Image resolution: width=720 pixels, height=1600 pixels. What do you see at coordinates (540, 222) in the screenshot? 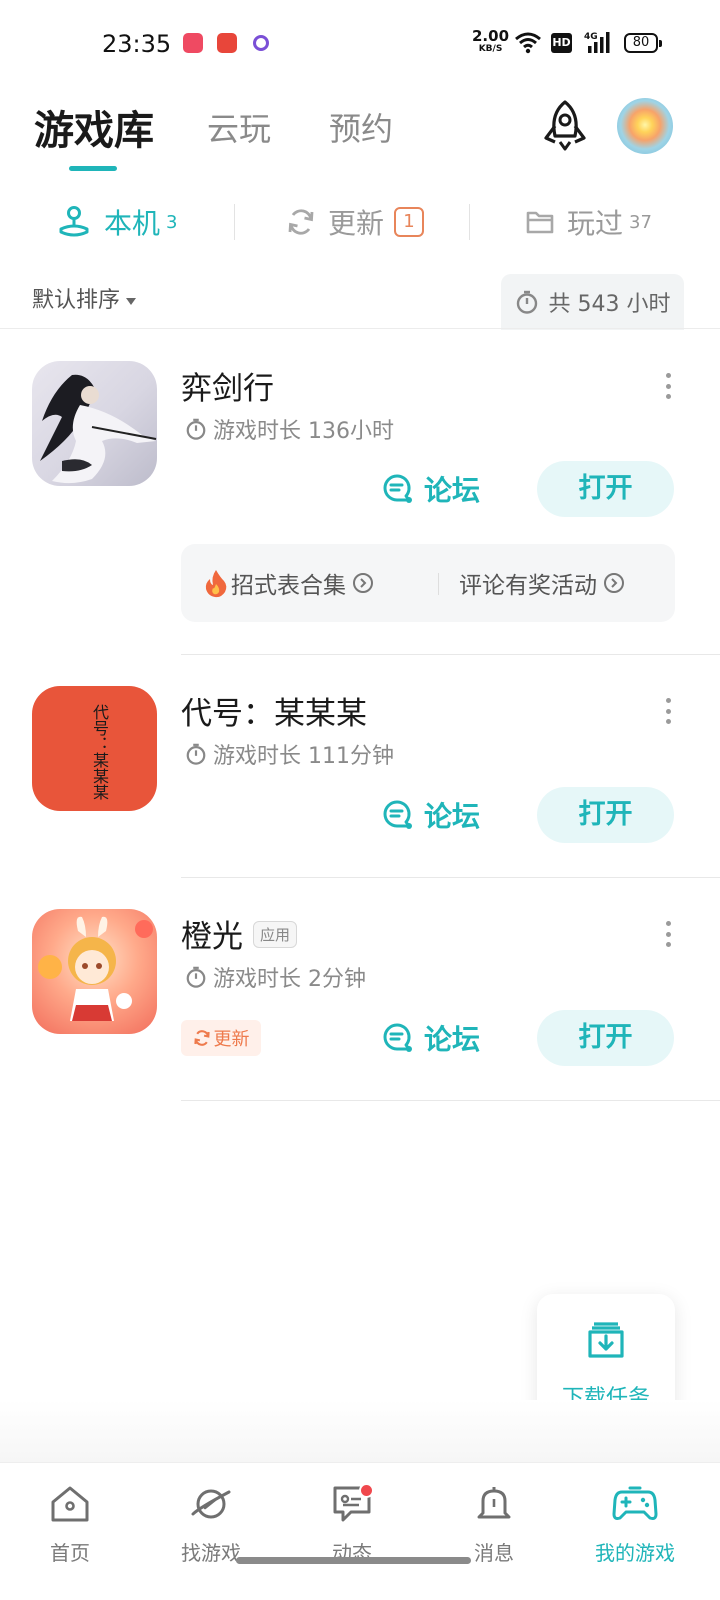
I see `folder-icon` at bounding box center [540, 222].